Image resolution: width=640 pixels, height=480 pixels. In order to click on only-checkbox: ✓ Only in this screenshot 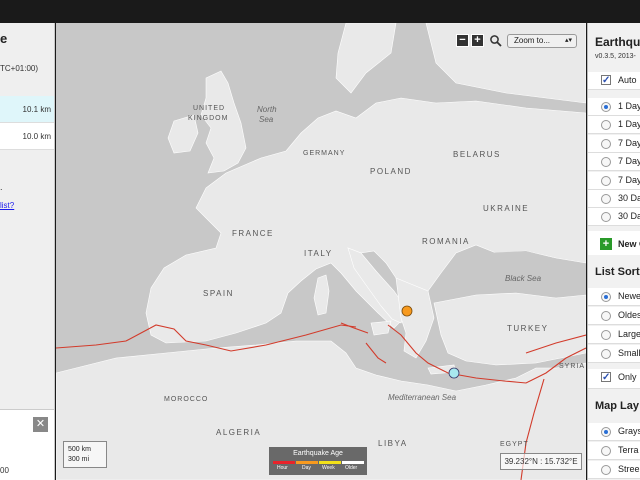, I will do `click(614, 379)`.